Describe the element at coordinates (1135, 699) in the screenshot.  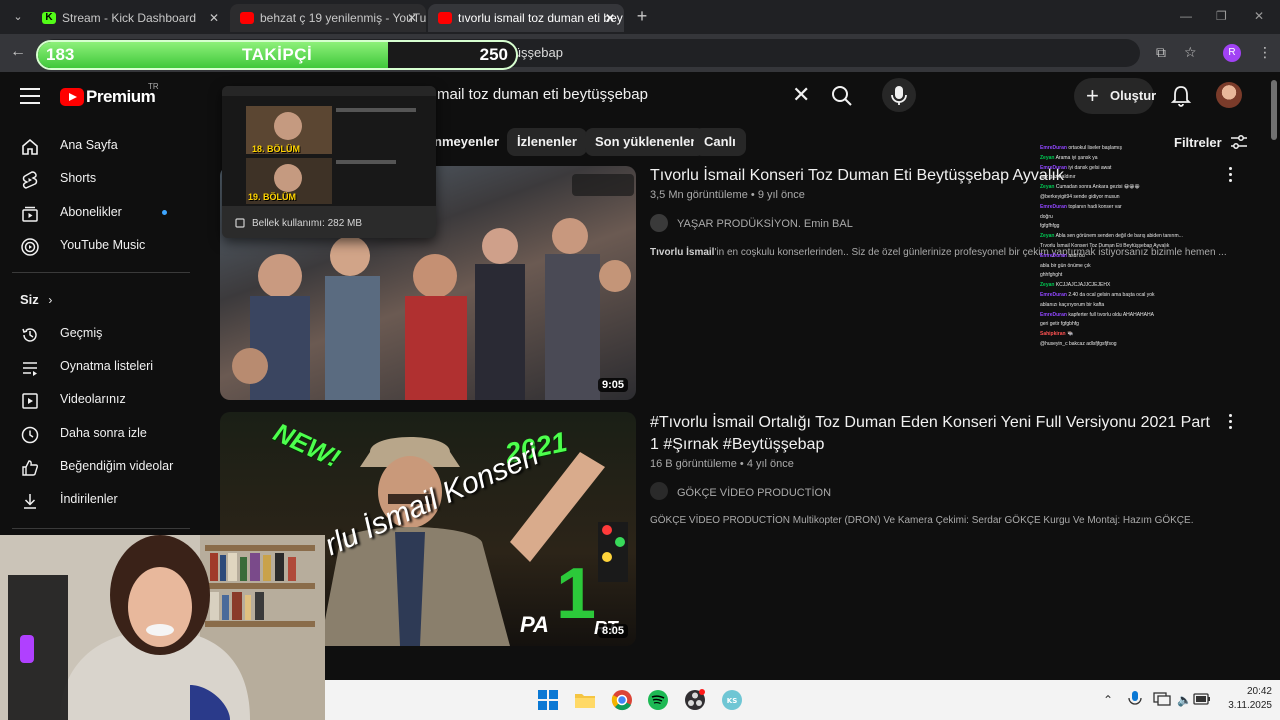
I see `microphone-tray-icon` at that location.